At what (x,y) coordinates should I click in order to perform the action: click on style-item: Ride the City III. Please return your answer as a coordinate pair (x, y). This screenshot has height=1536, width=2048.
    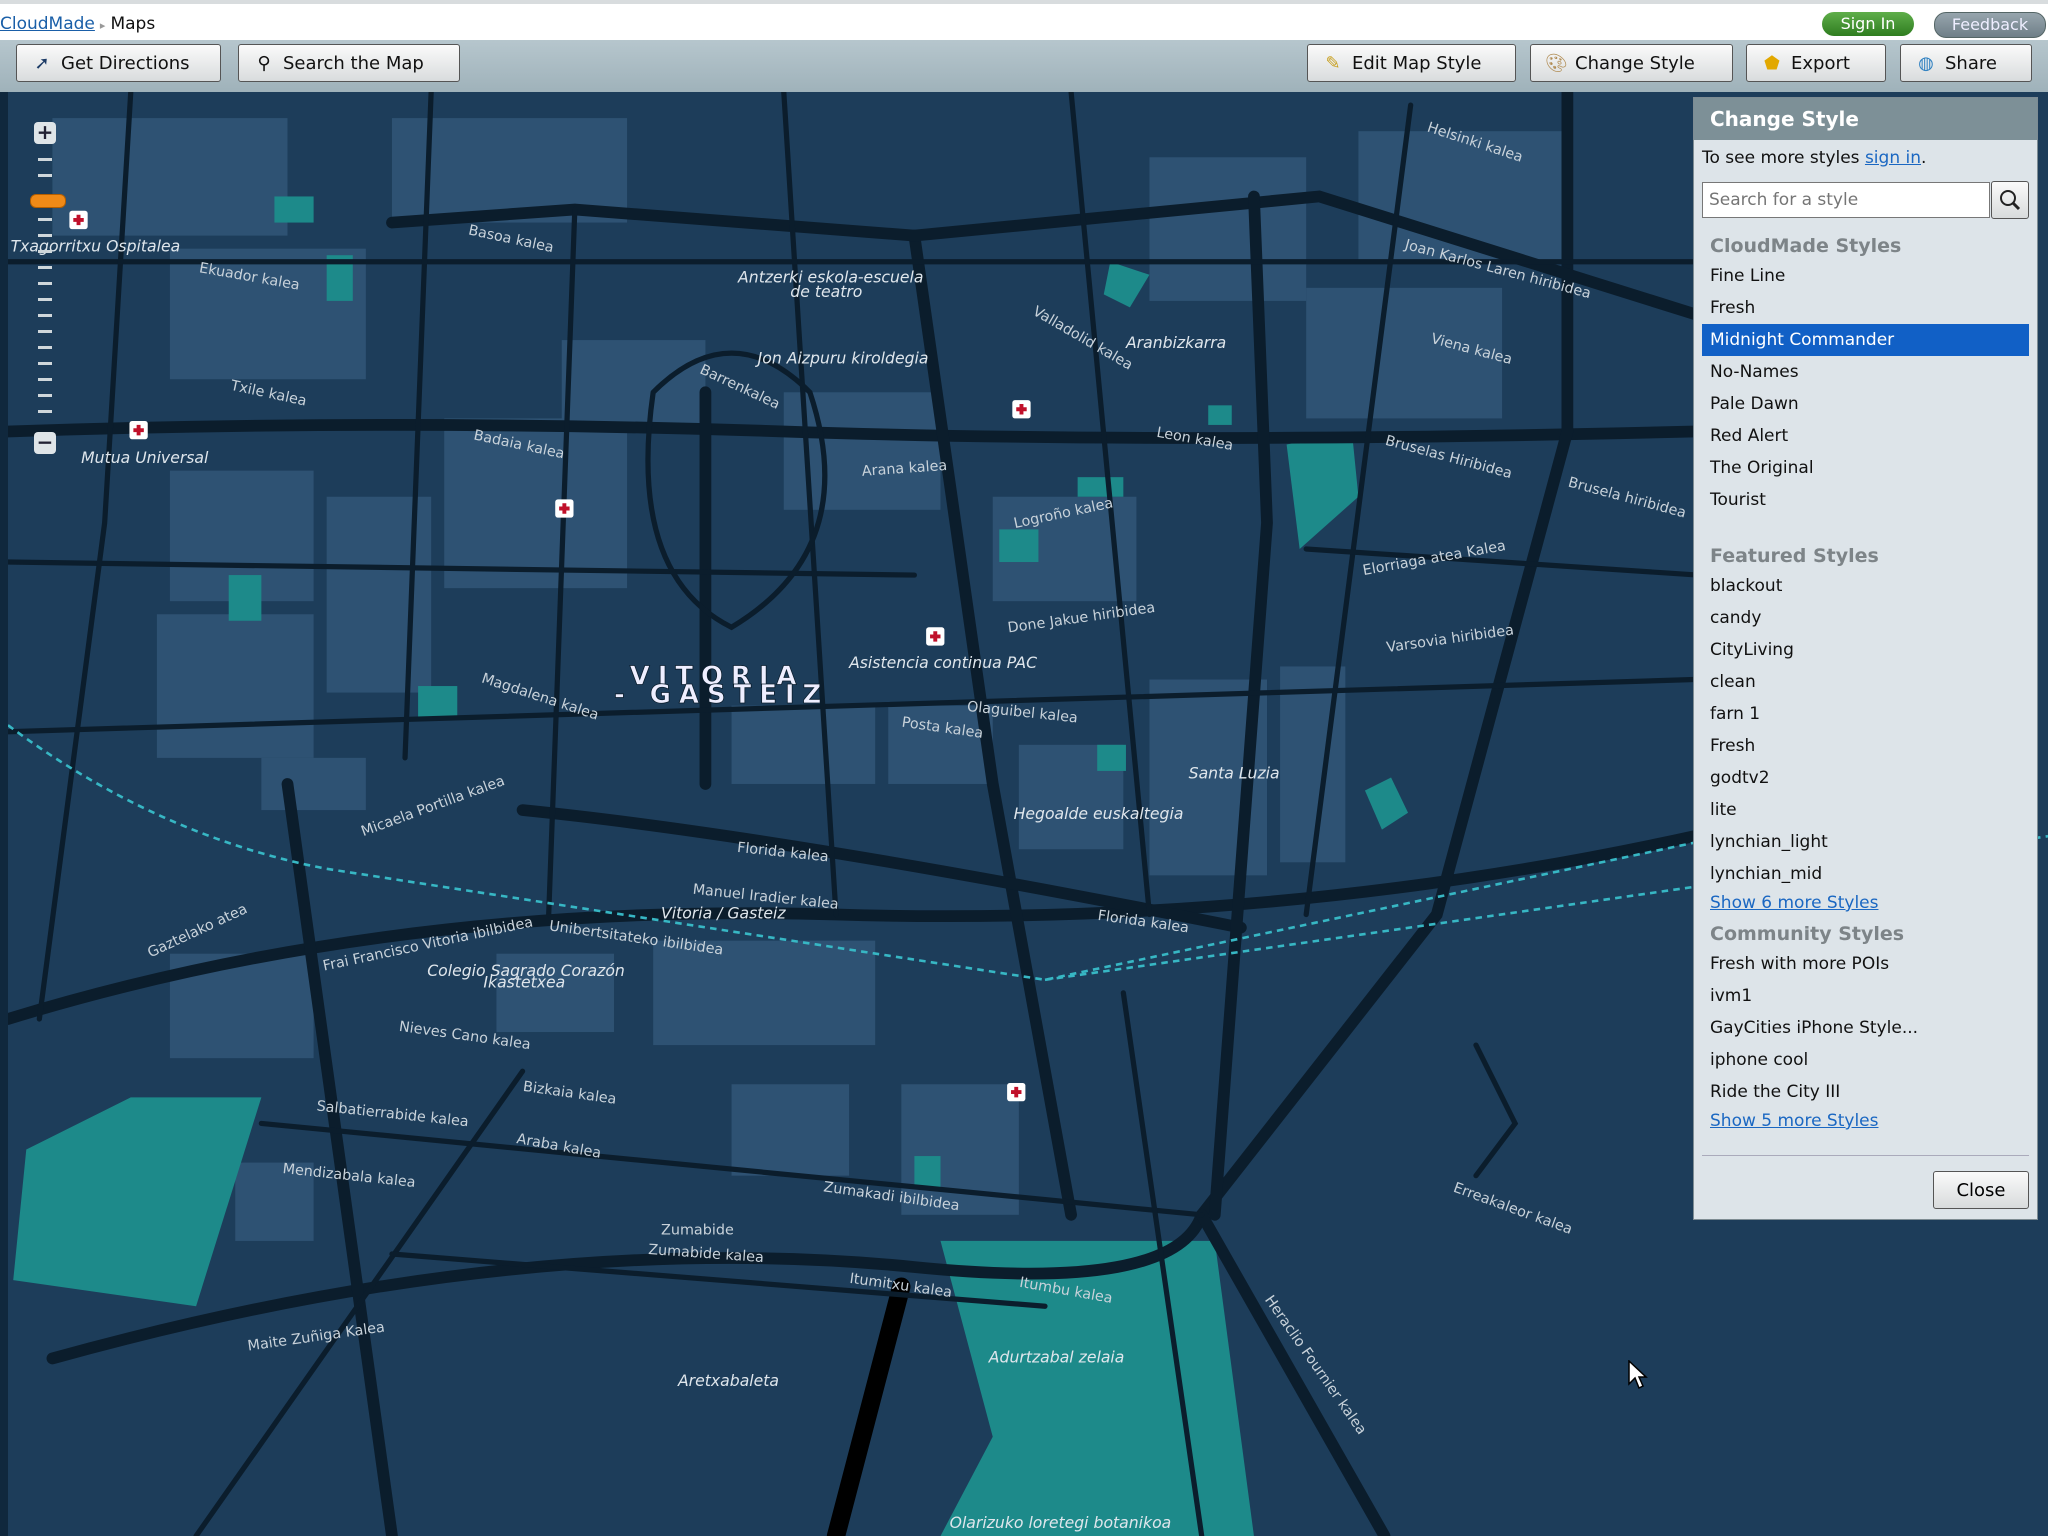
    Looking at the image, I should click on (1865, 1092).